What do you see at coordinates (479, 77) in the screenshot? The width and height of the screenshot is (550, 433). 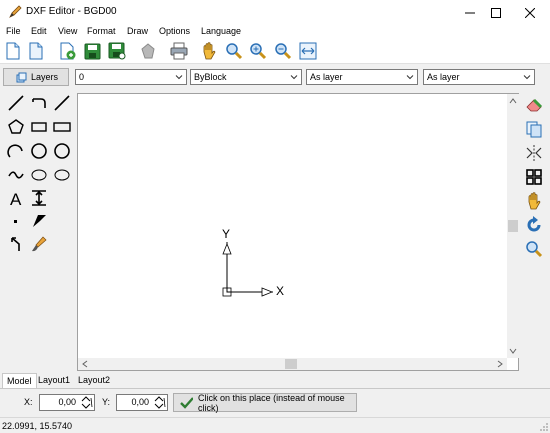 I see `lineweight-select: As layer` at bounding box center [479, 77].